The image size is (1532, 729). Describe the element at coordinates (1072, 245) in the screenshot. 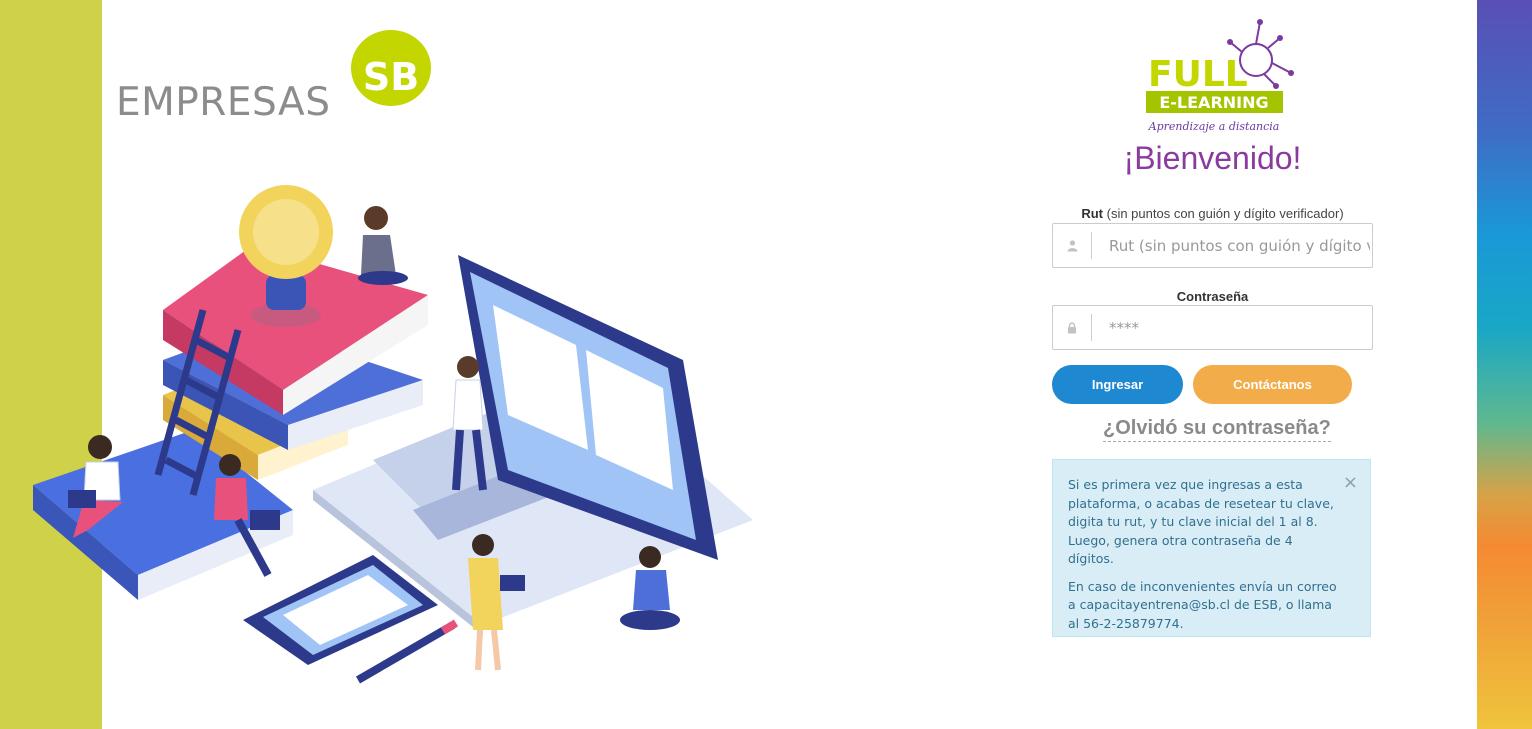

I see `user-icon` at that location.